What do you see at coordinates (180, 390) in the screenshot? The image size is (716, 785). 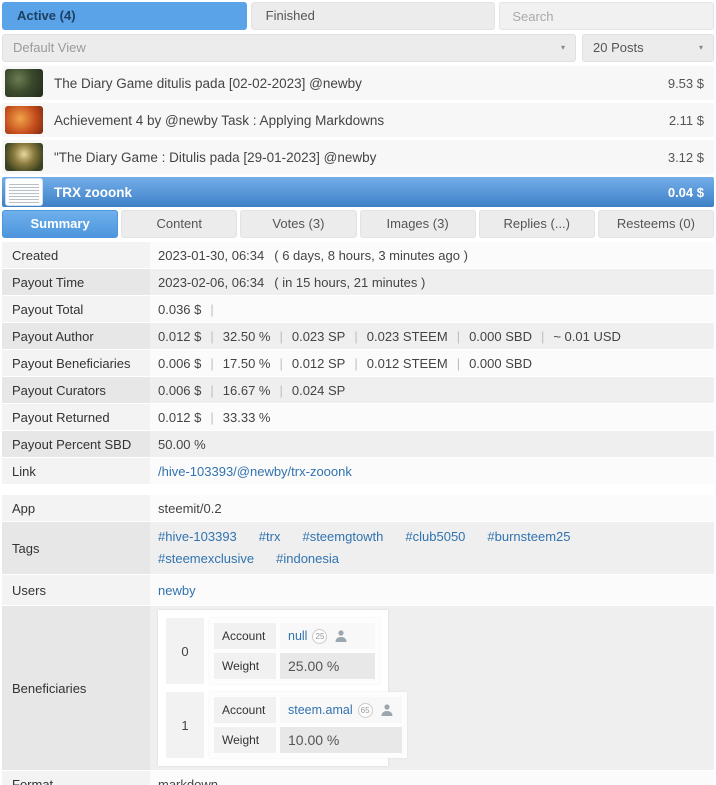 I see `curators-usd: 0.006 $` at bounding box center [180, 390].